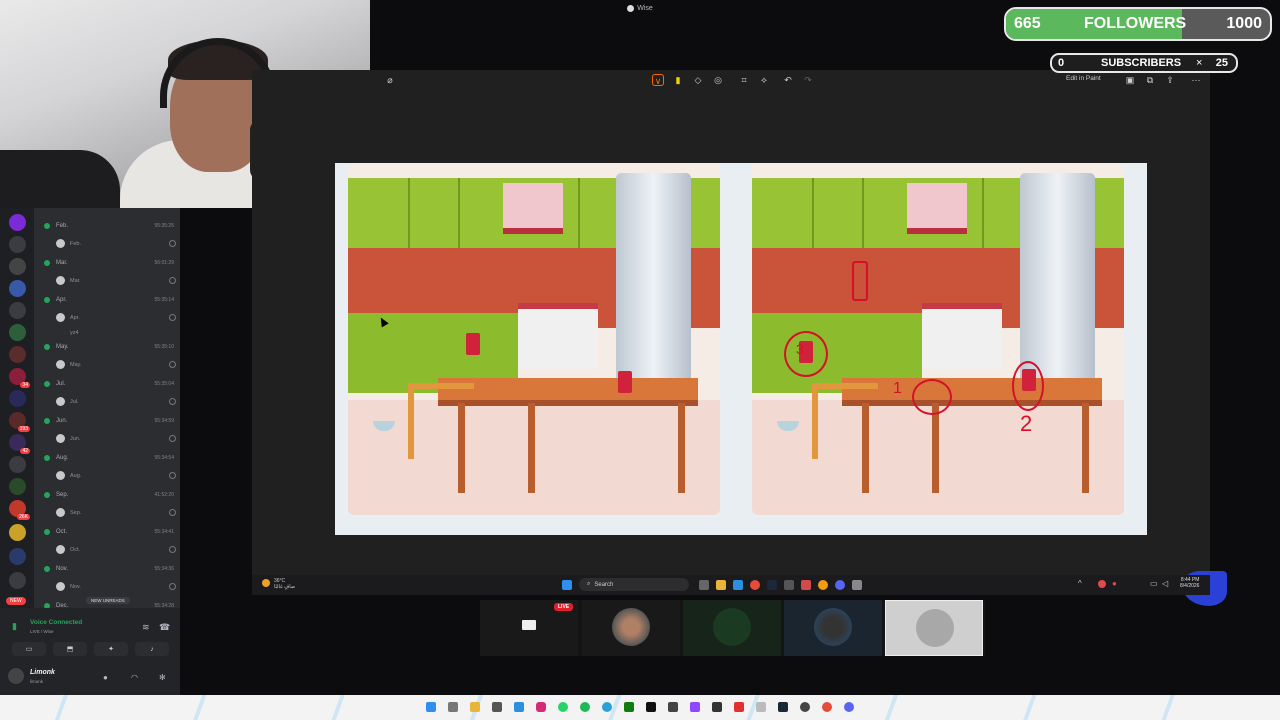  What do you see at coordinates (266, 583) in the screenshot?
I see `weather-icon` at bounding box center [266, 583].